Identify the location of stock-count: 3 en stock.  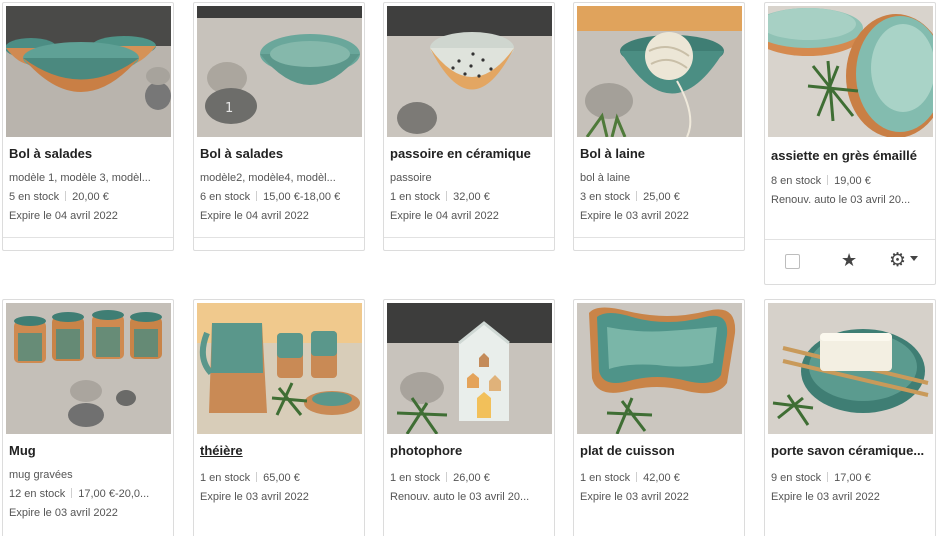
(605, 197).